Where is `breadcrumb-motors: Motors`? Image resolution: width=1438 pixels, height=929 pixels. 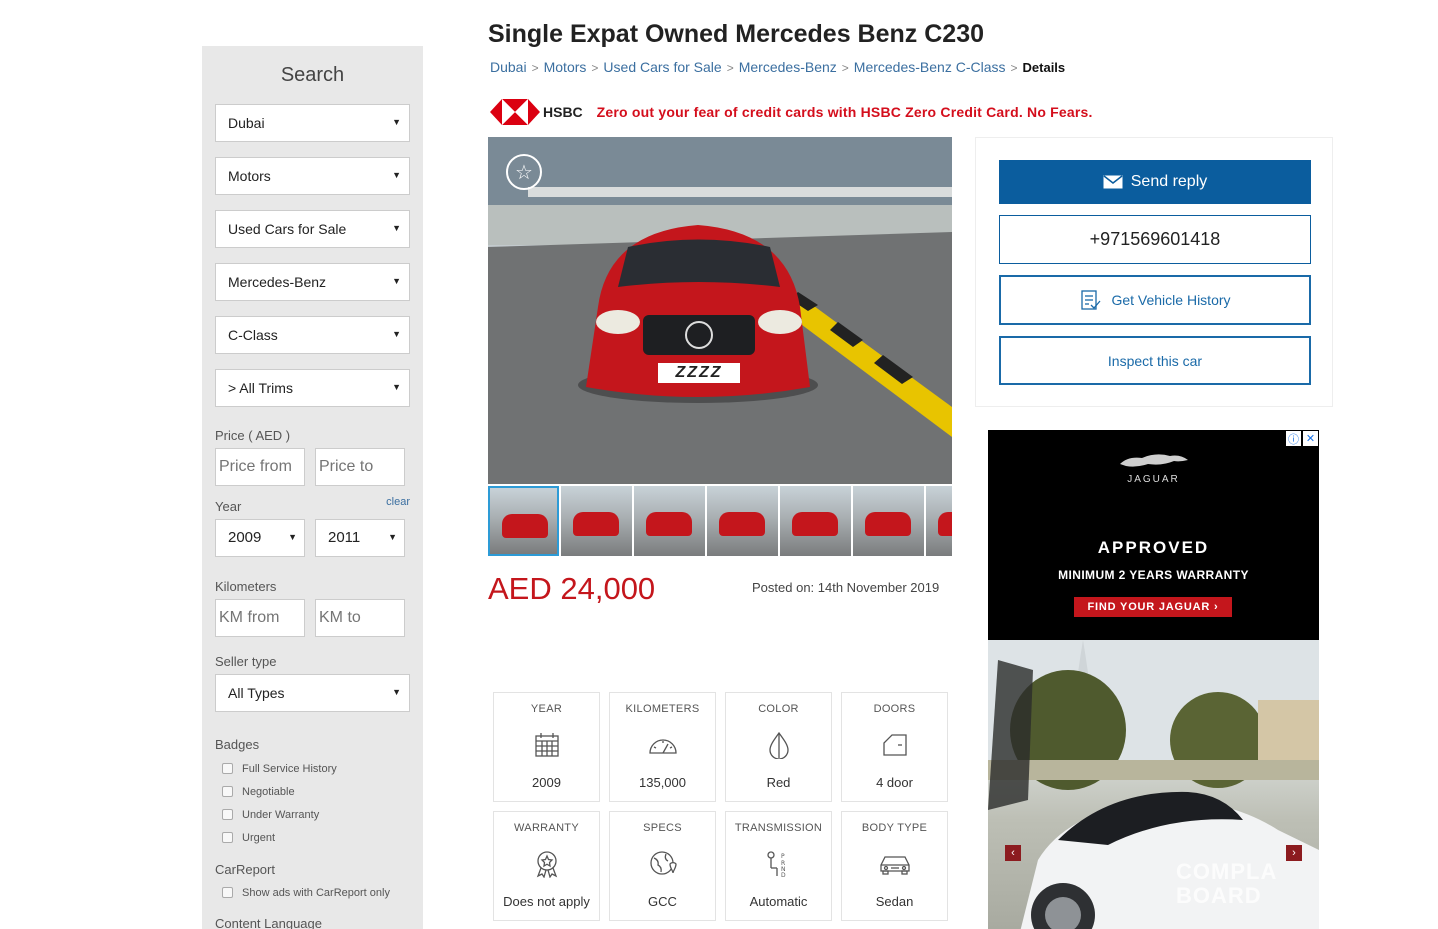
breadcrumb-motors: Motors is located at coordinates (565, 67).